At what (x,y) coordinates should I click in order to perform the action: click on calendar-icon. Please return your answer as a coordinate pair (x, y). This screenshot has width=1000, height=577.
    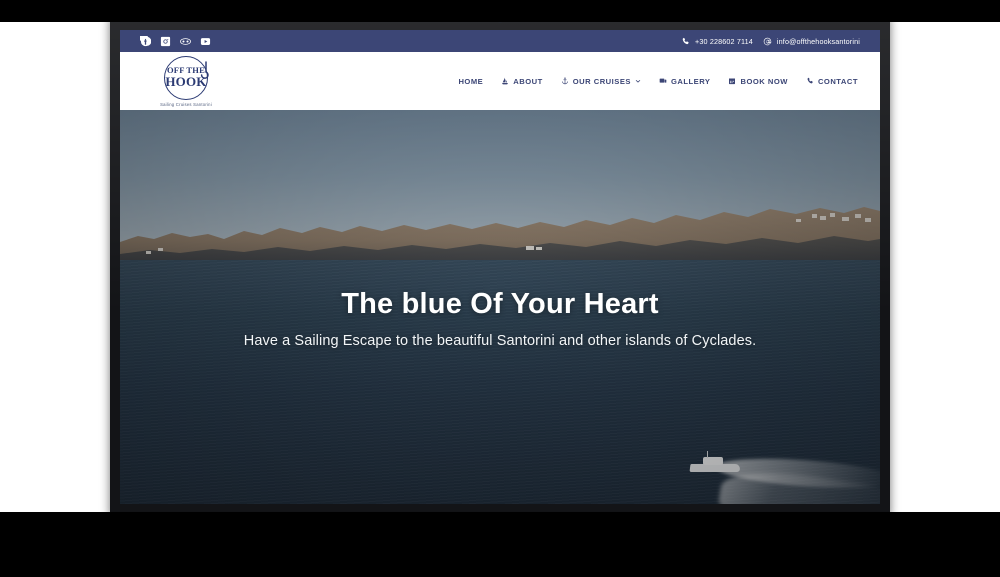
    Looking at the image, I should click on (732, 81).